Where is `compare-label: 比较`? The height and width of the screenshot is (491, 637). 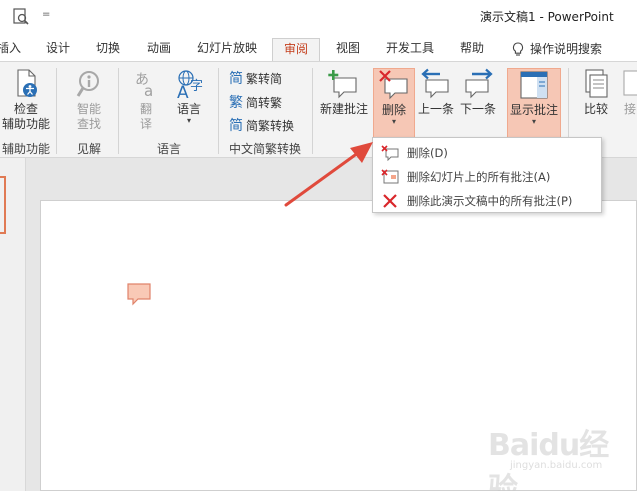 compare-label: 比较 is located at coordinates (595, 109).